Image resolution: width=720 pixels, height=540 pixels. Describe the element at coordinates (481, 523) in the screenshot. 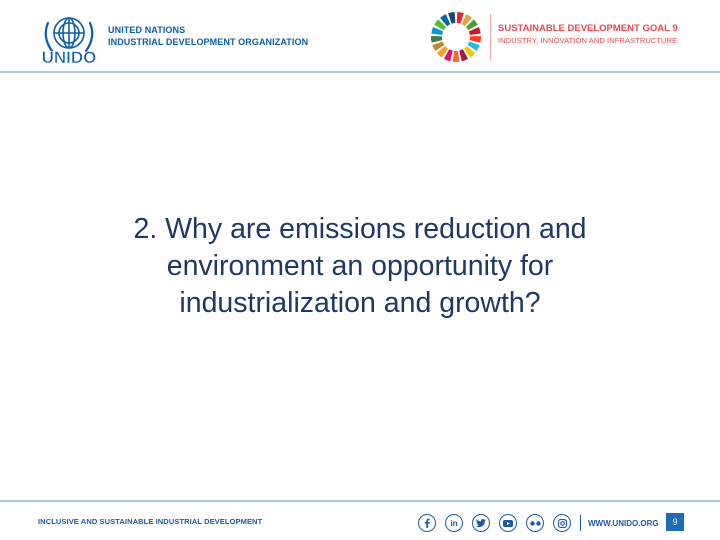

I see `twitter-icon` at that location.